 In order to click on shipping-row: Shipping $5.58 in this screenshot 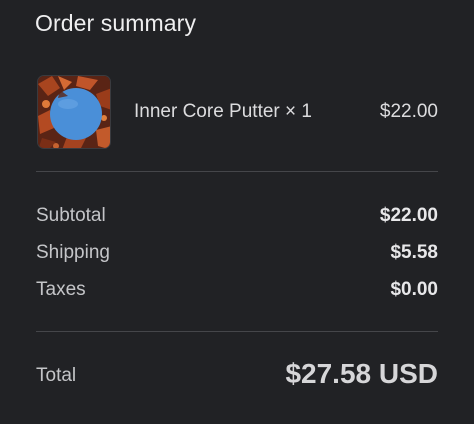, I will do `click(237, 254)`.